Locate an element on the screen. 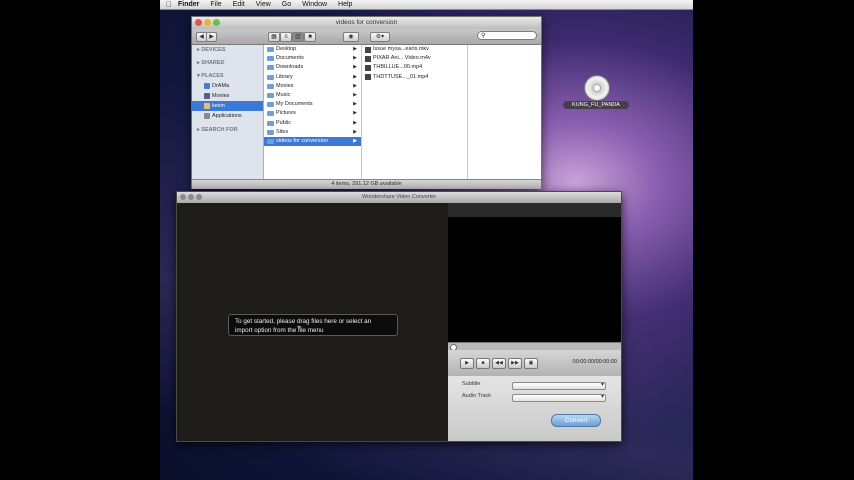  convert-button: Convert is located at coordinates (576, 420).